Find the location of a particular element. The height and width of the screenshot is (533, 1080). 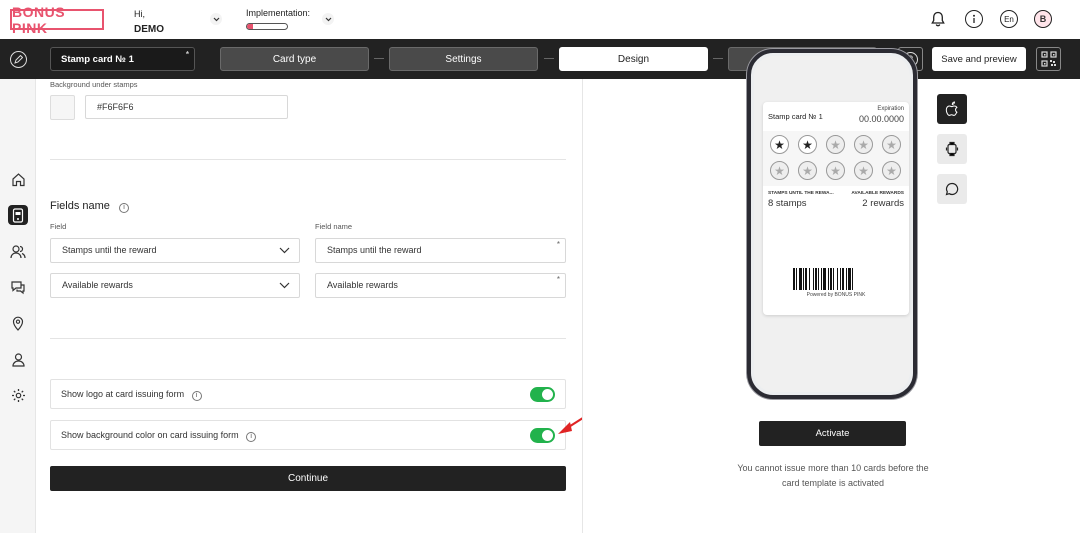

tab-settings: Settings is located at coordinates (463, 59).